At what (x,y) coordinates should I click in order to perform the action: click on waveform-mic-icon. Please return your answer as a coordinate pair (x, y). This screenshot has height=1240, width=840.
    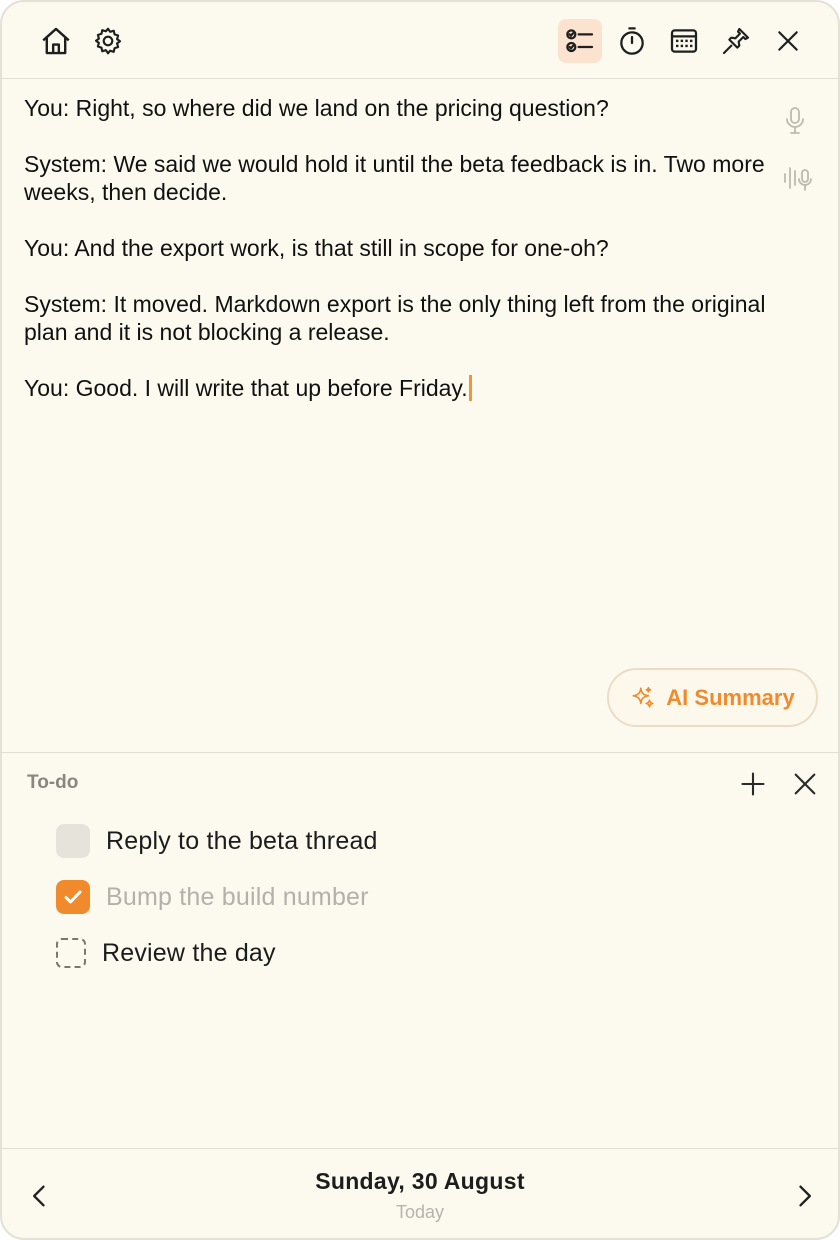
    Looking at the image, I should click on (798, 179).